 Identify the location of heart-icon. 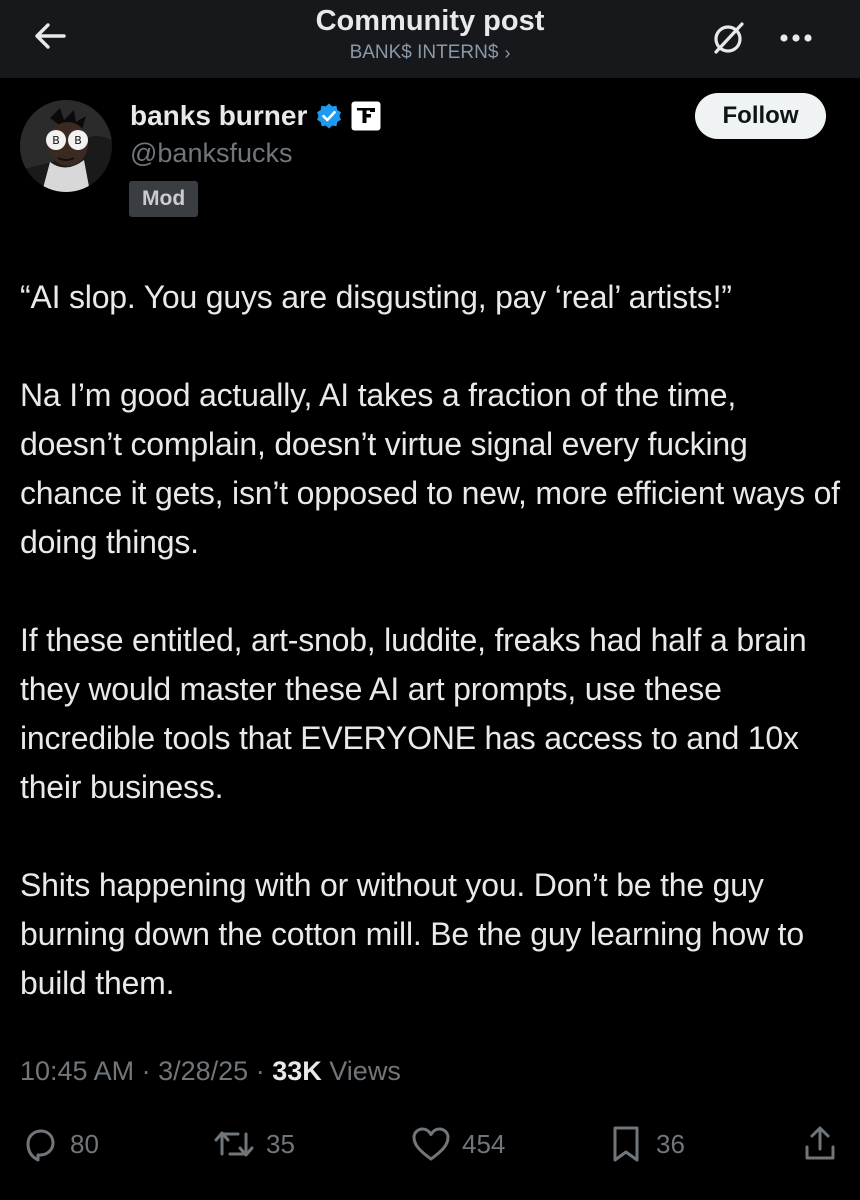
(431, 1144).